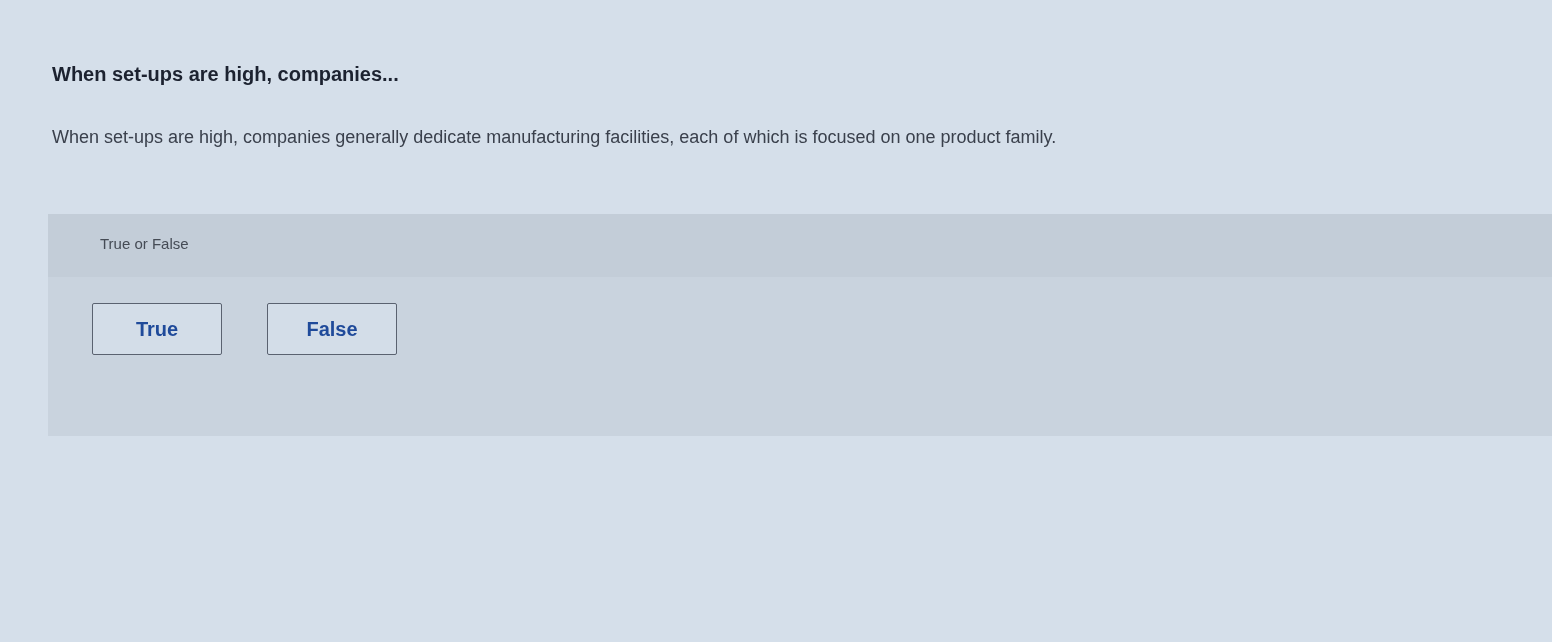 The image size is (1552, 642). I want to click on question-text: When set-ups are high, companies generally dedicate manufacturing facilities, each of which is focused on one product family., so click(554, 137).